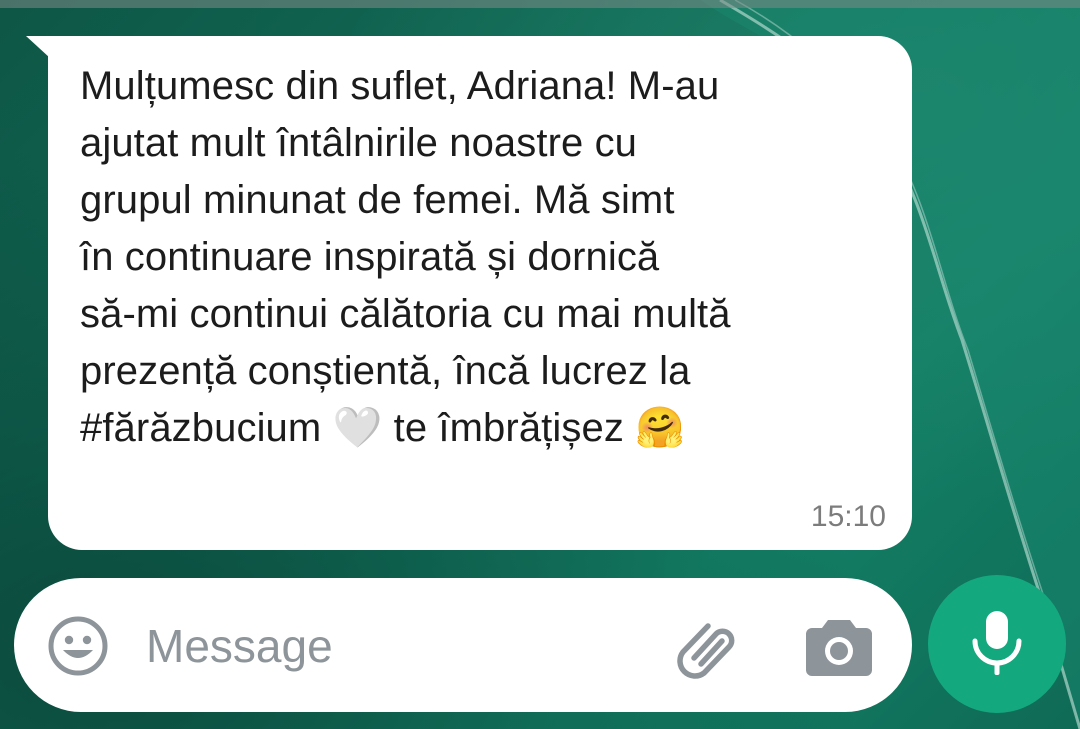  I want to click on message-input: Message, so click(239, 646).